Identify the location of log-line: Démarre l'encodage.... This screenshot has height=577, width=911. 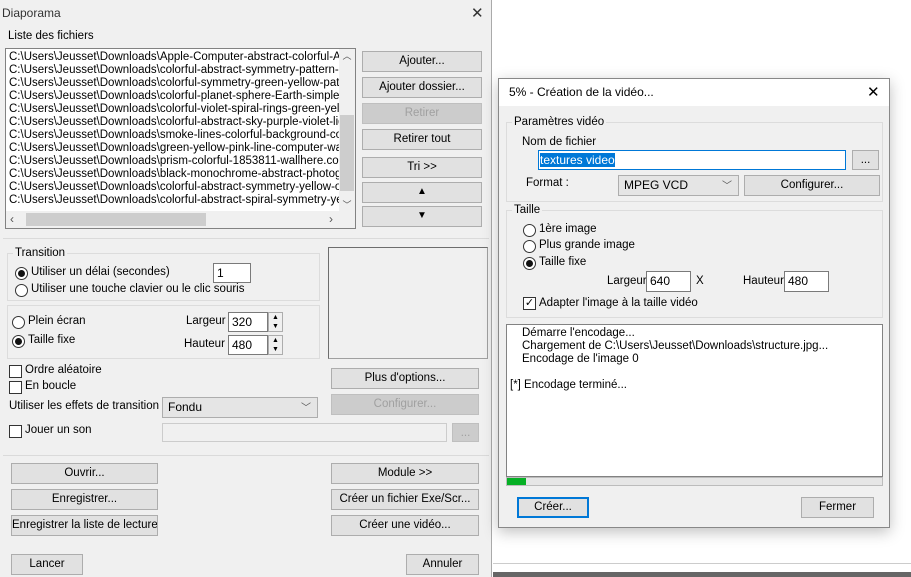
(578, 333).